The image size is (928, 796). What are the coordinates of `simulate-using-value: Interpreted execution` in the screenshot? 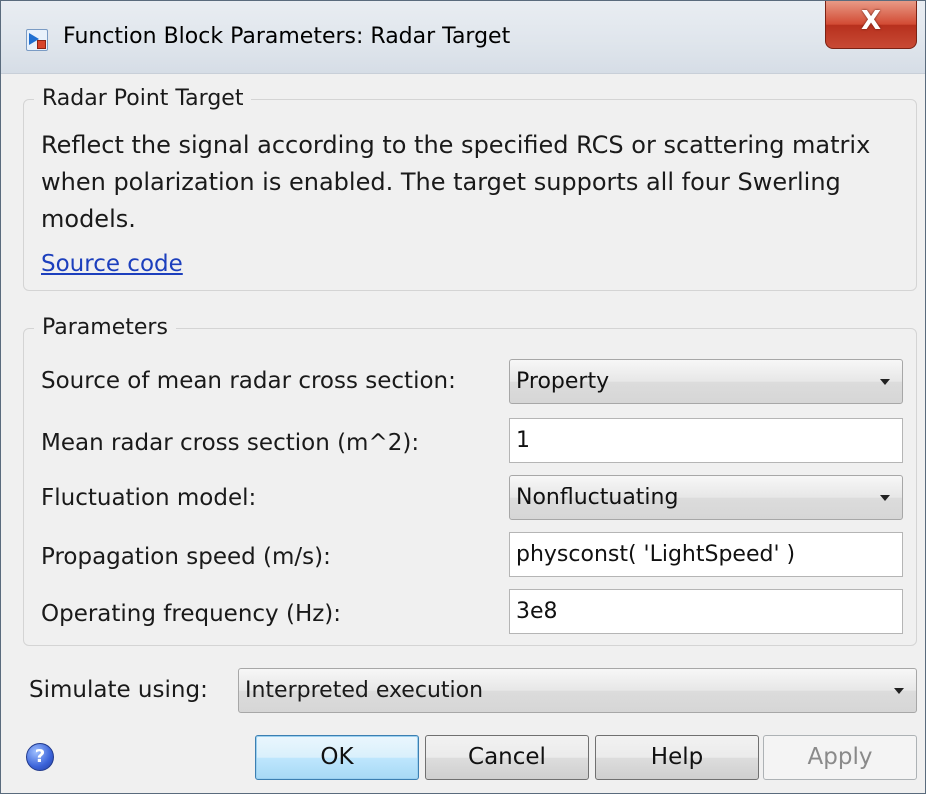 It's located at (364, 690).